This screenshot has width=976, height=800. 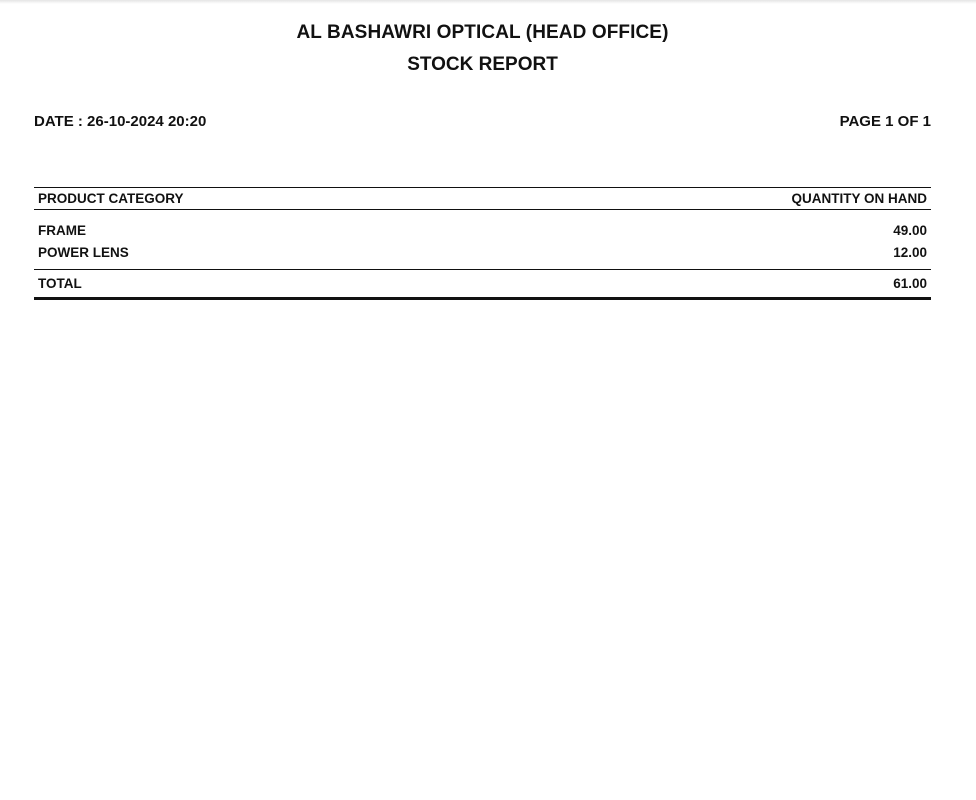 What do you see at coordinates (910, 252) in the screenshot?
I see `row-quantity: 12.00` at bounding box center [910, 252].